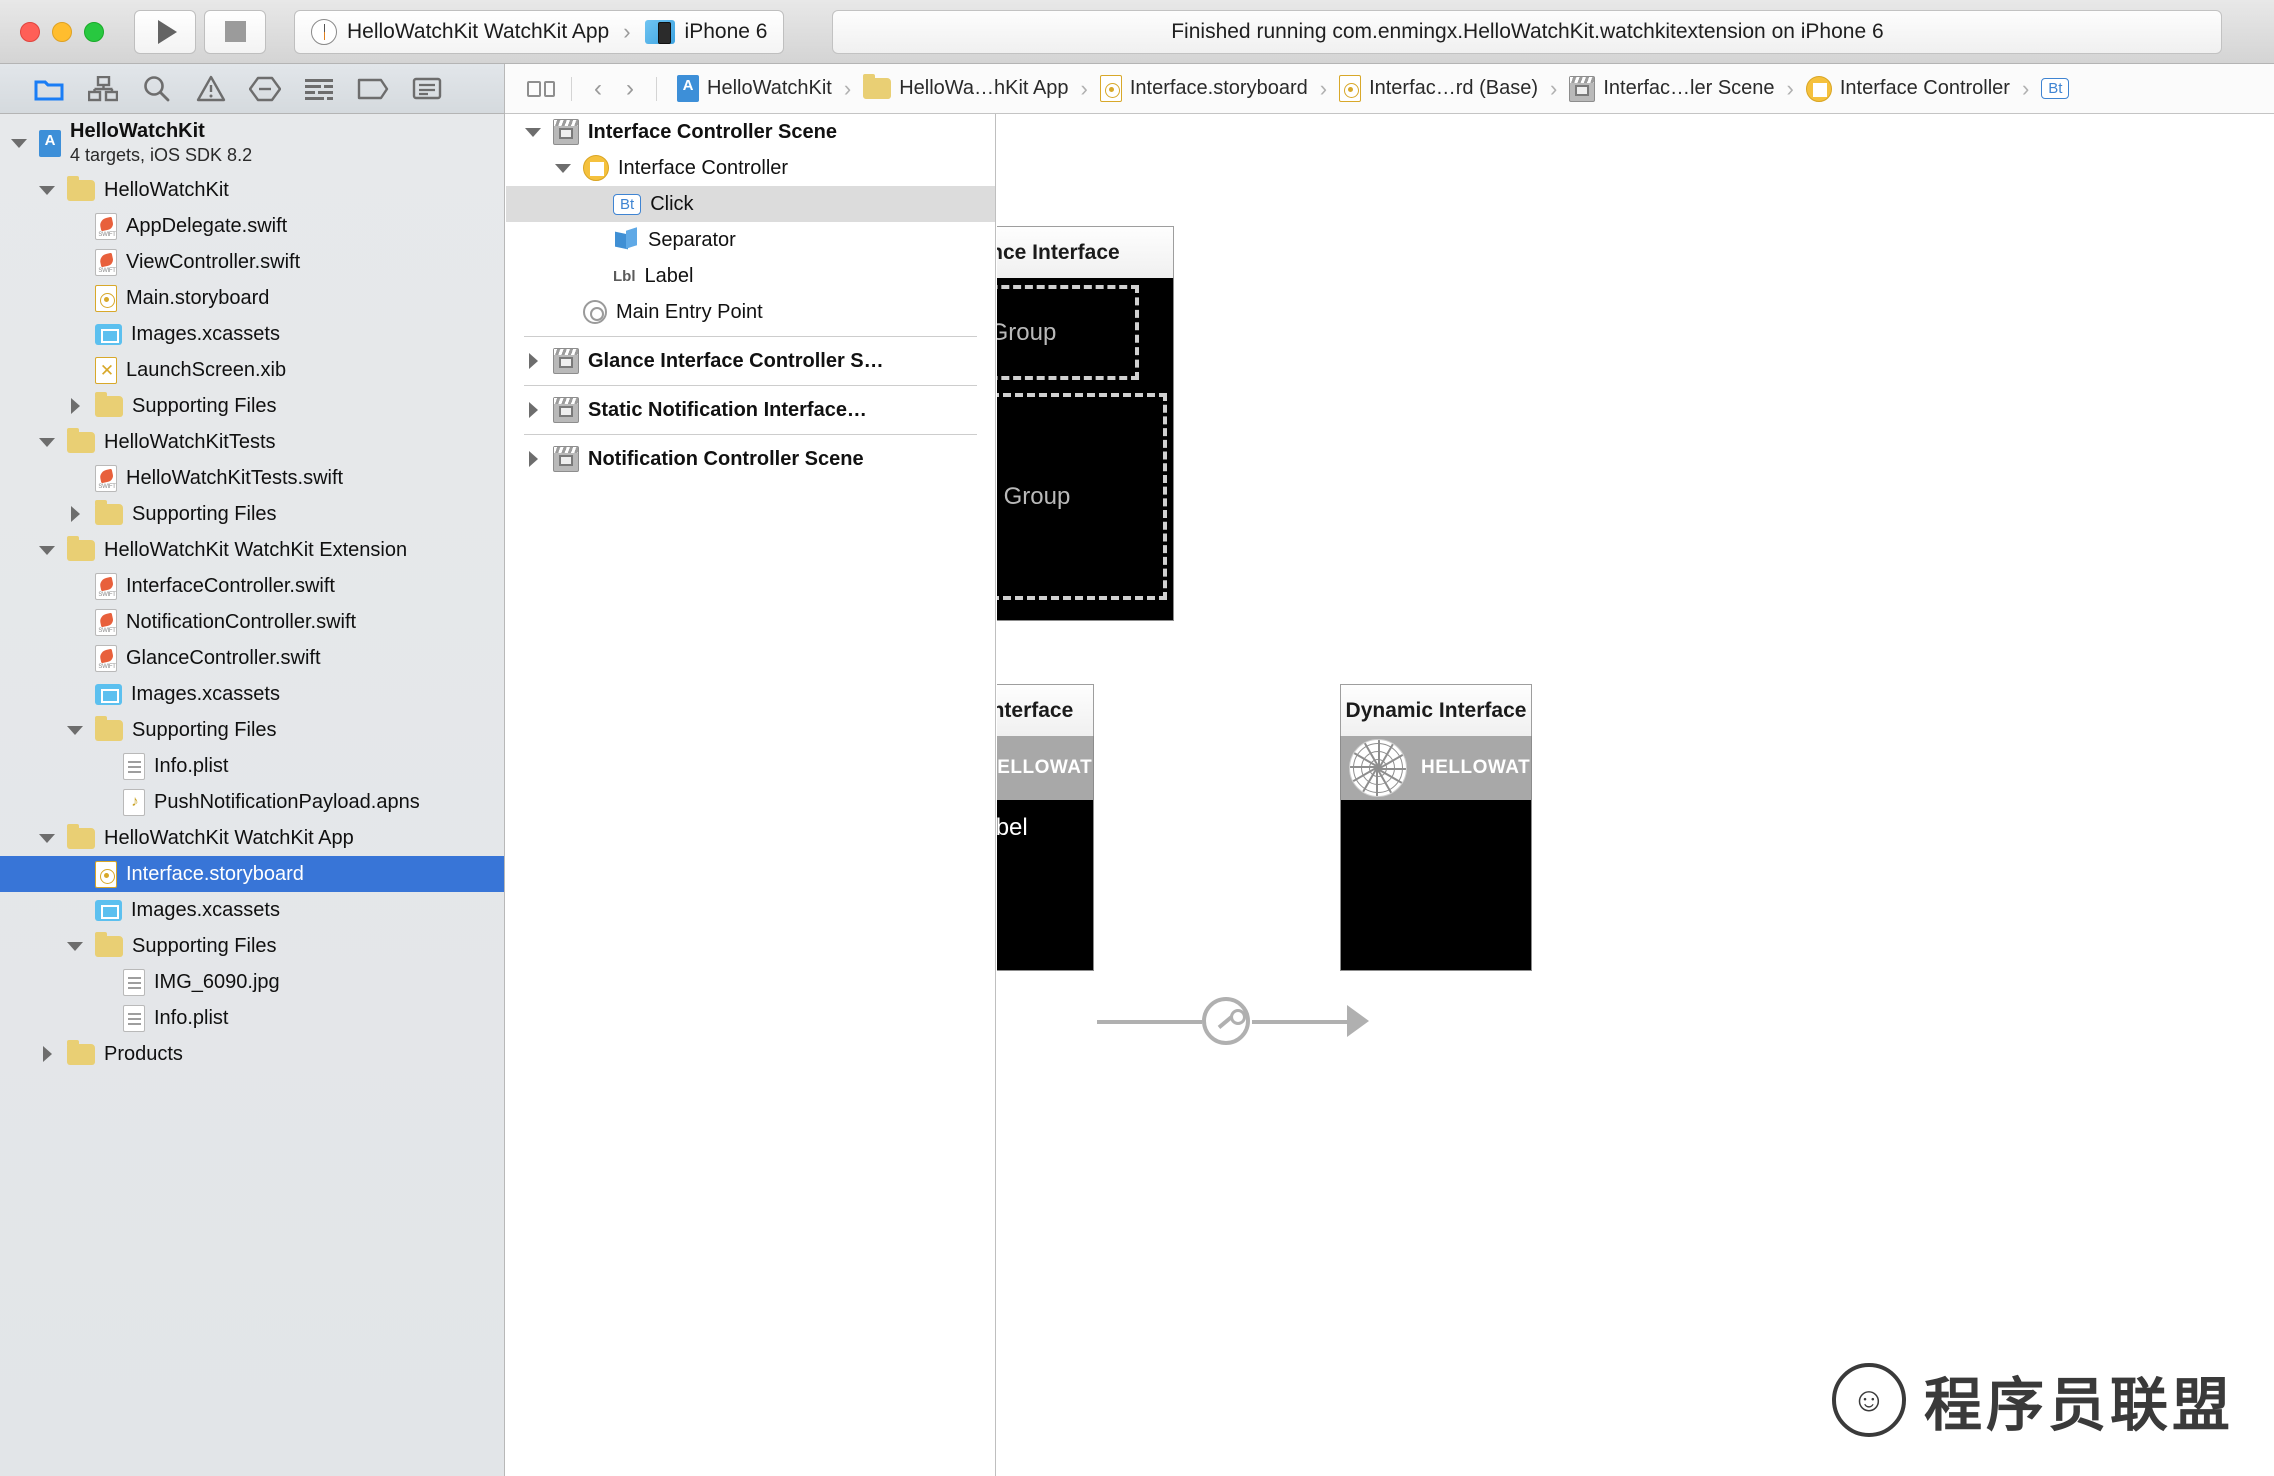  I want to click on navigator-item-12: NotificationController.swift, so click(252, 622).